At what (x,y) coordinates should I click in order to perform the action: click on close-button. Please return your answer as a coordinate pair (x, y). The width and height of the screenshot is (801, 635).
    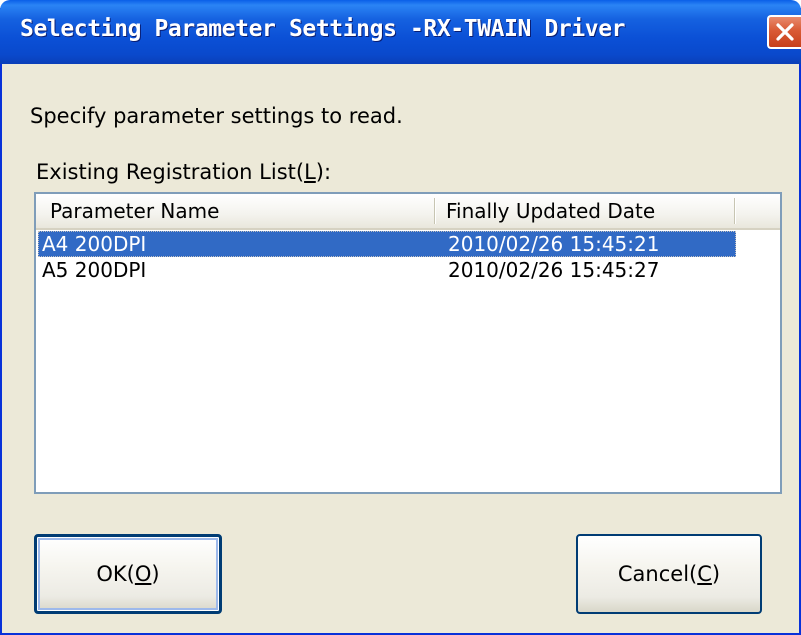
    Looking at the image, I should click on (784, 32).